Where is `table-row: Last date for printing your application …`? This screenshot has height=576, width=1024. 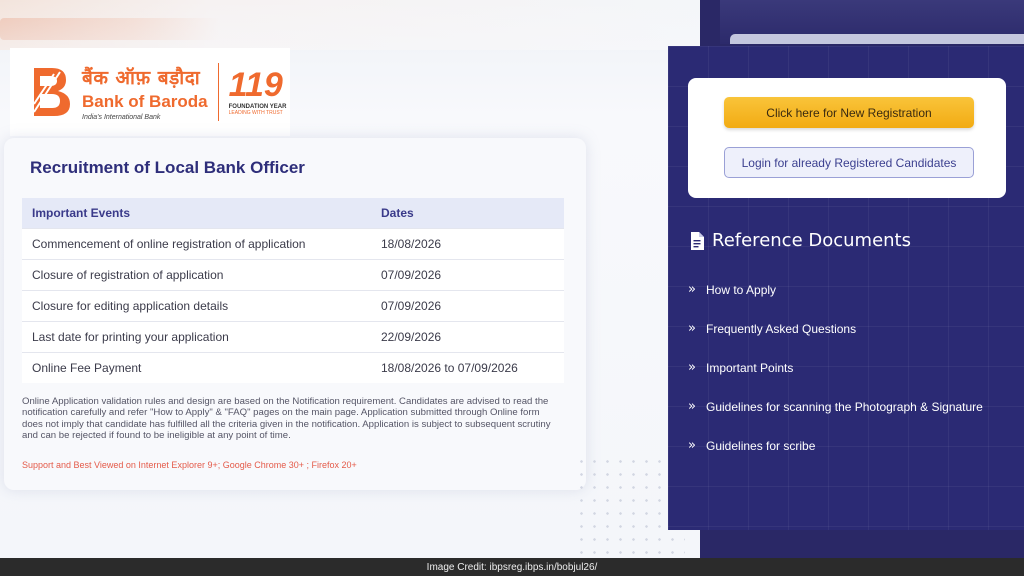
table-row: Last date for printing your application … is located at coordinates (293, 336).